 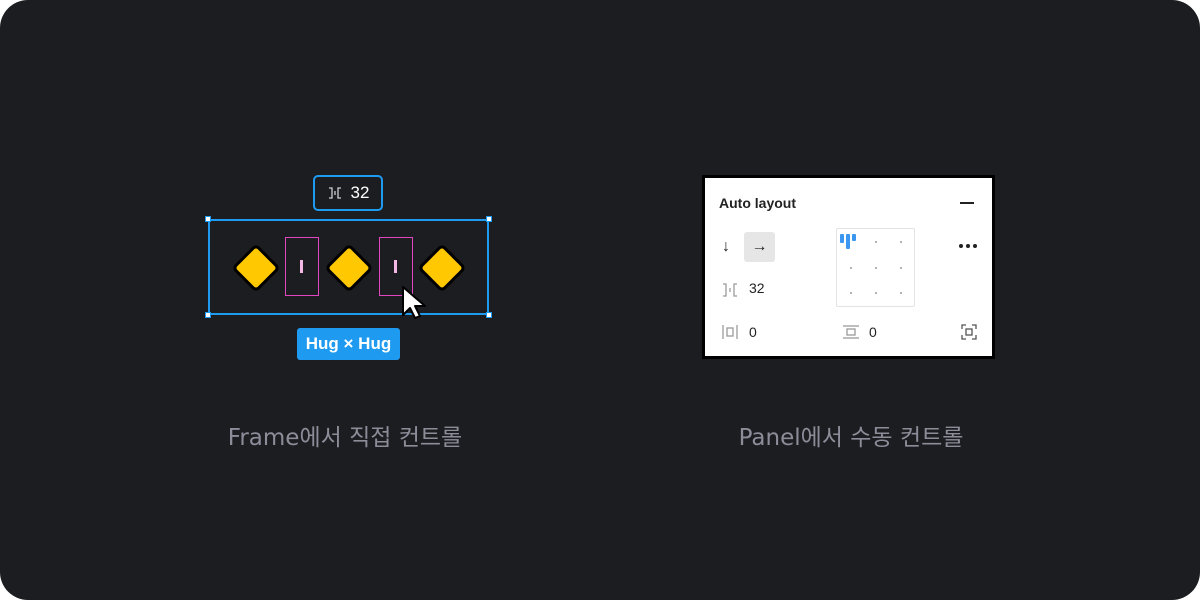 I want to click on resize-handle-top-right, so click(x=489, y=219).